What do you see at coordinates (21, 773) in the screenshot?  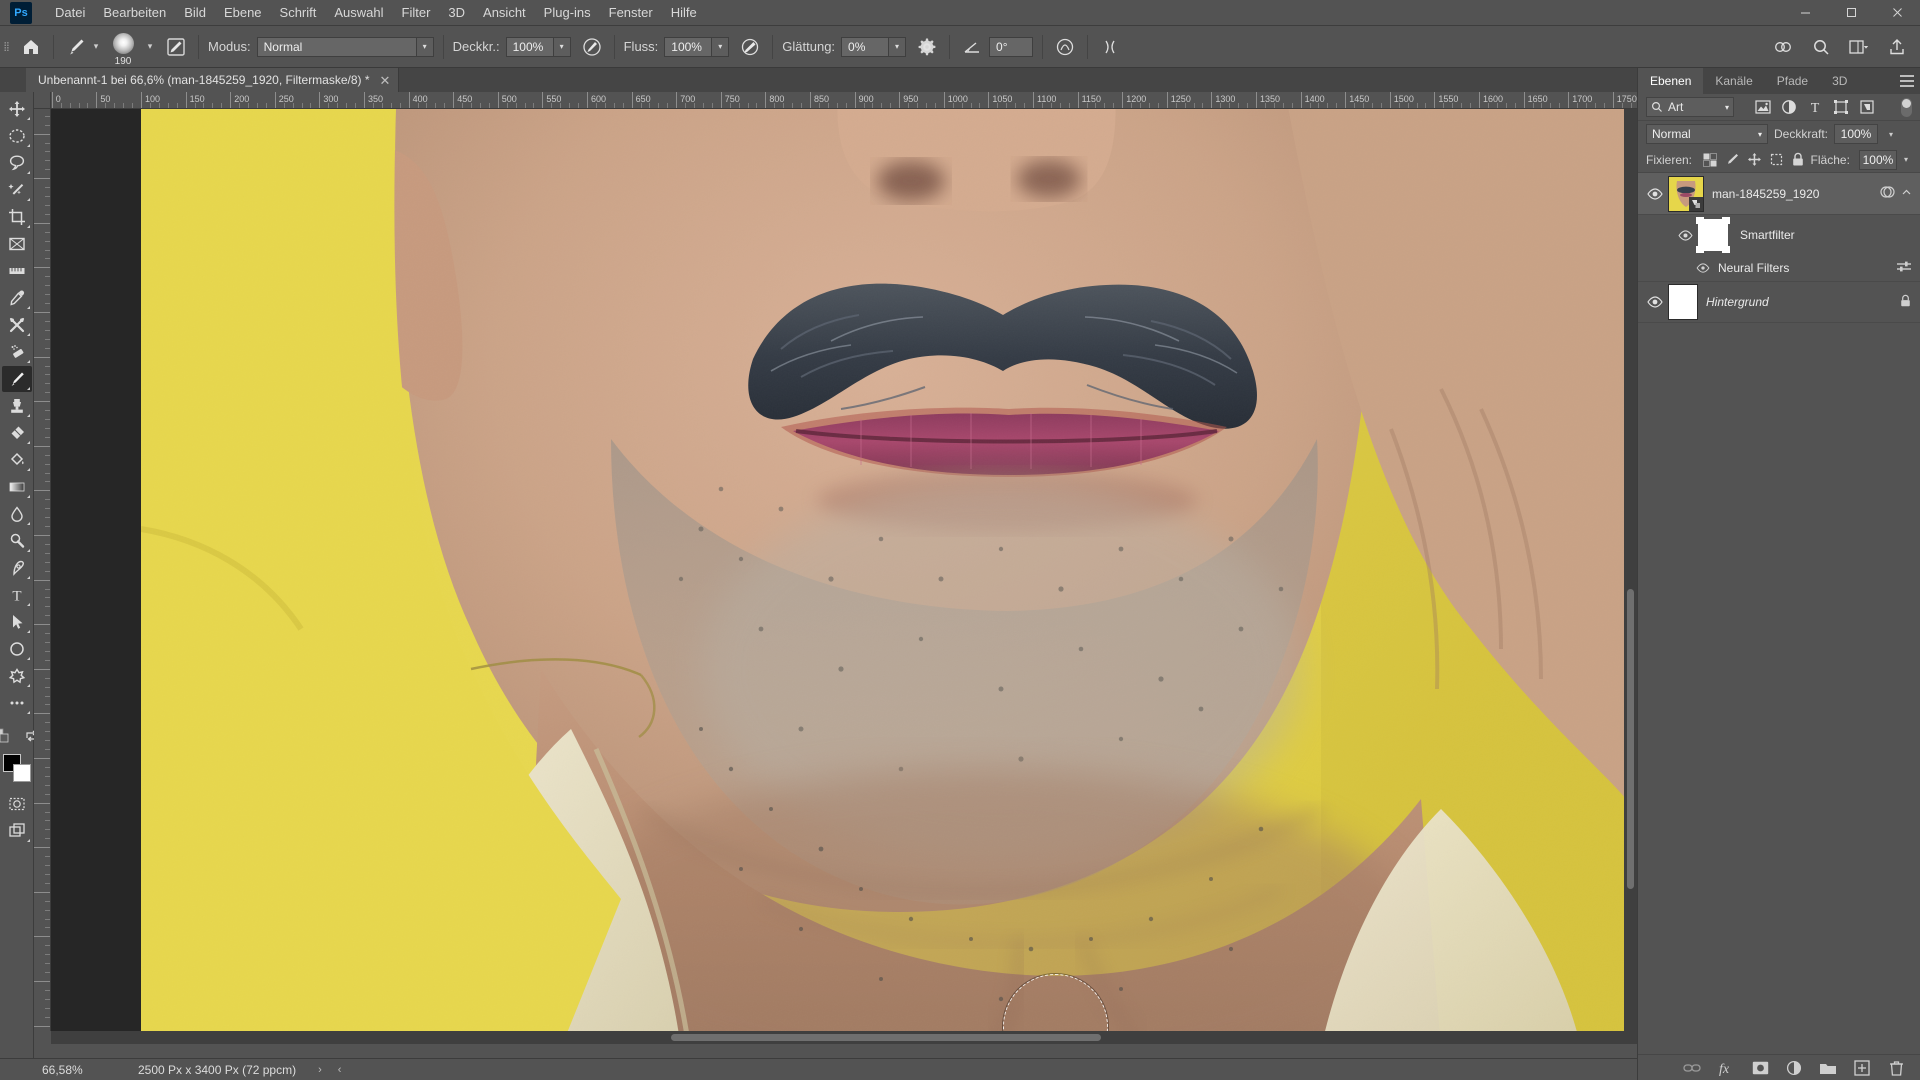 I see `background-color-swatch` at bounding box center [21, 773].